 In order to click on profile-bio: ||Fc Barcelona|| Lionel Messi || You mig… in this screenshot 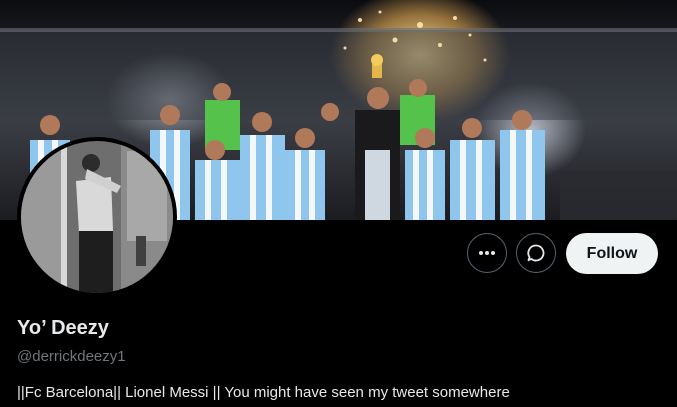, I will do `click(263, 392)`.